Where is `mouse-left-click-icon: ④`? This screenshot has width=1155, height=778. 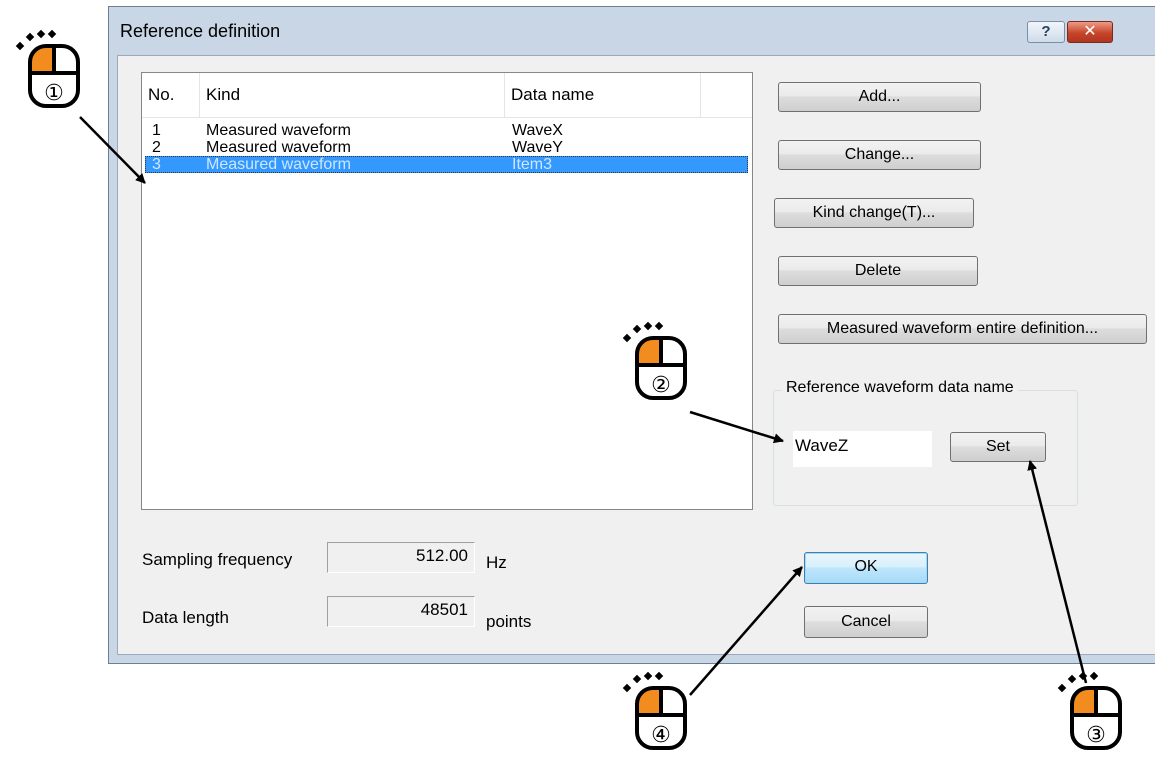
mouse-left-click-icon: ④ is located at coordinates (654, 710).